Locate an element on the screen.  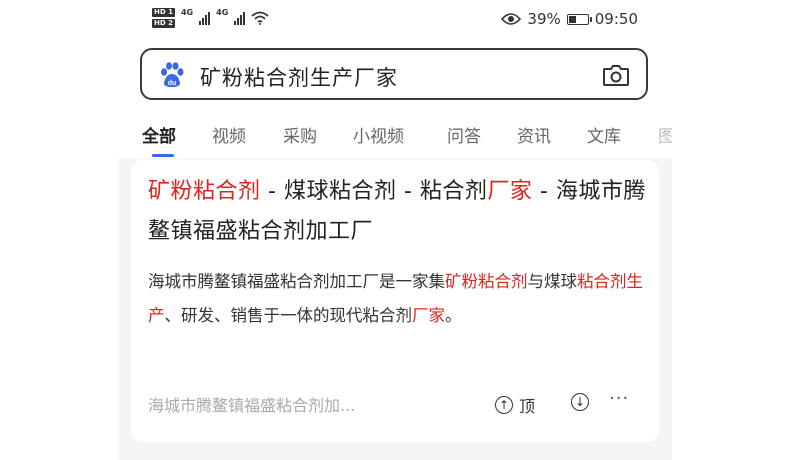
snippet-part: 。 is located at coordinates (453, 315).